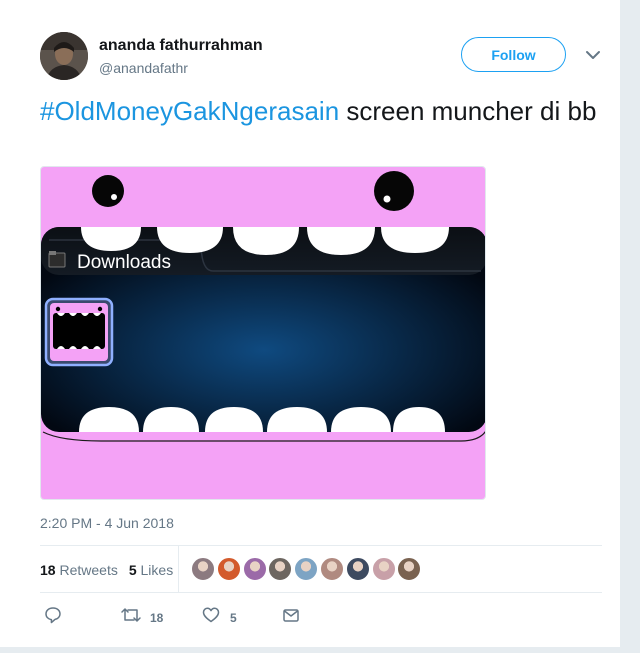 The width and height of the screenshot is (640, 653). I want to click on likes-stat: 5 Likes, so click(151, 570).